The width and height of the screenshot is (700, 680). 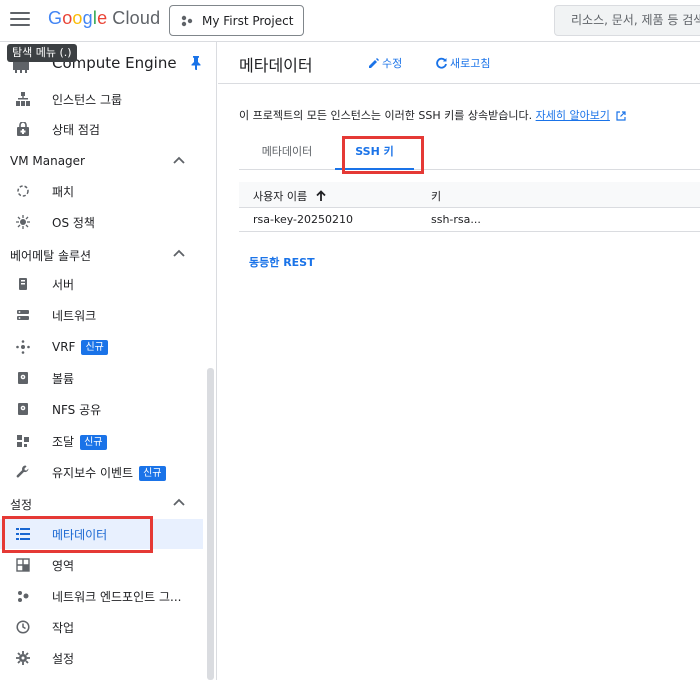 What do you see at coordinates (469, 195) in the screenshot?
I see `table-header: 사용자 이름 키` at bounding box center [469, 195].